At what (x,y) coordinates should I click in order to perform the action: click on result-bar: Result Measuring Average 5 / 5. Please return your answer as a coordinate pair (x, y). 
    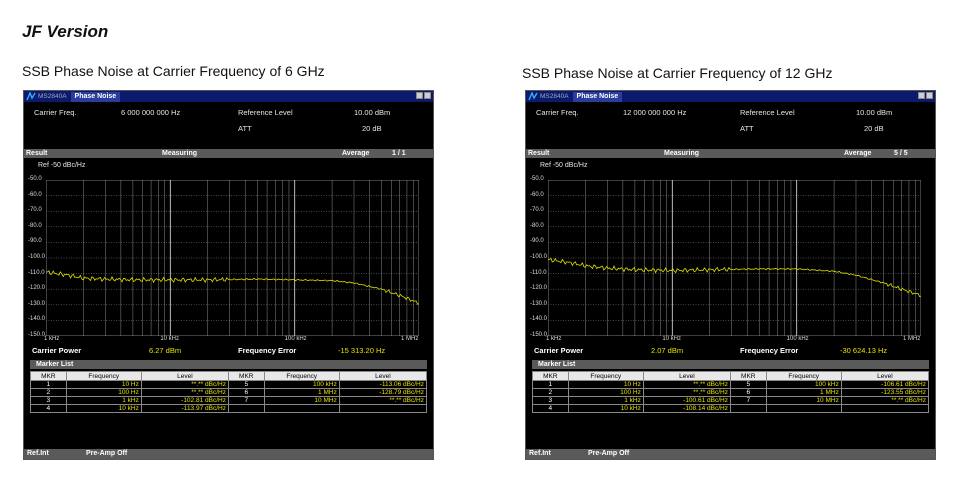
    Looking at the image, I should click on (730, 153).